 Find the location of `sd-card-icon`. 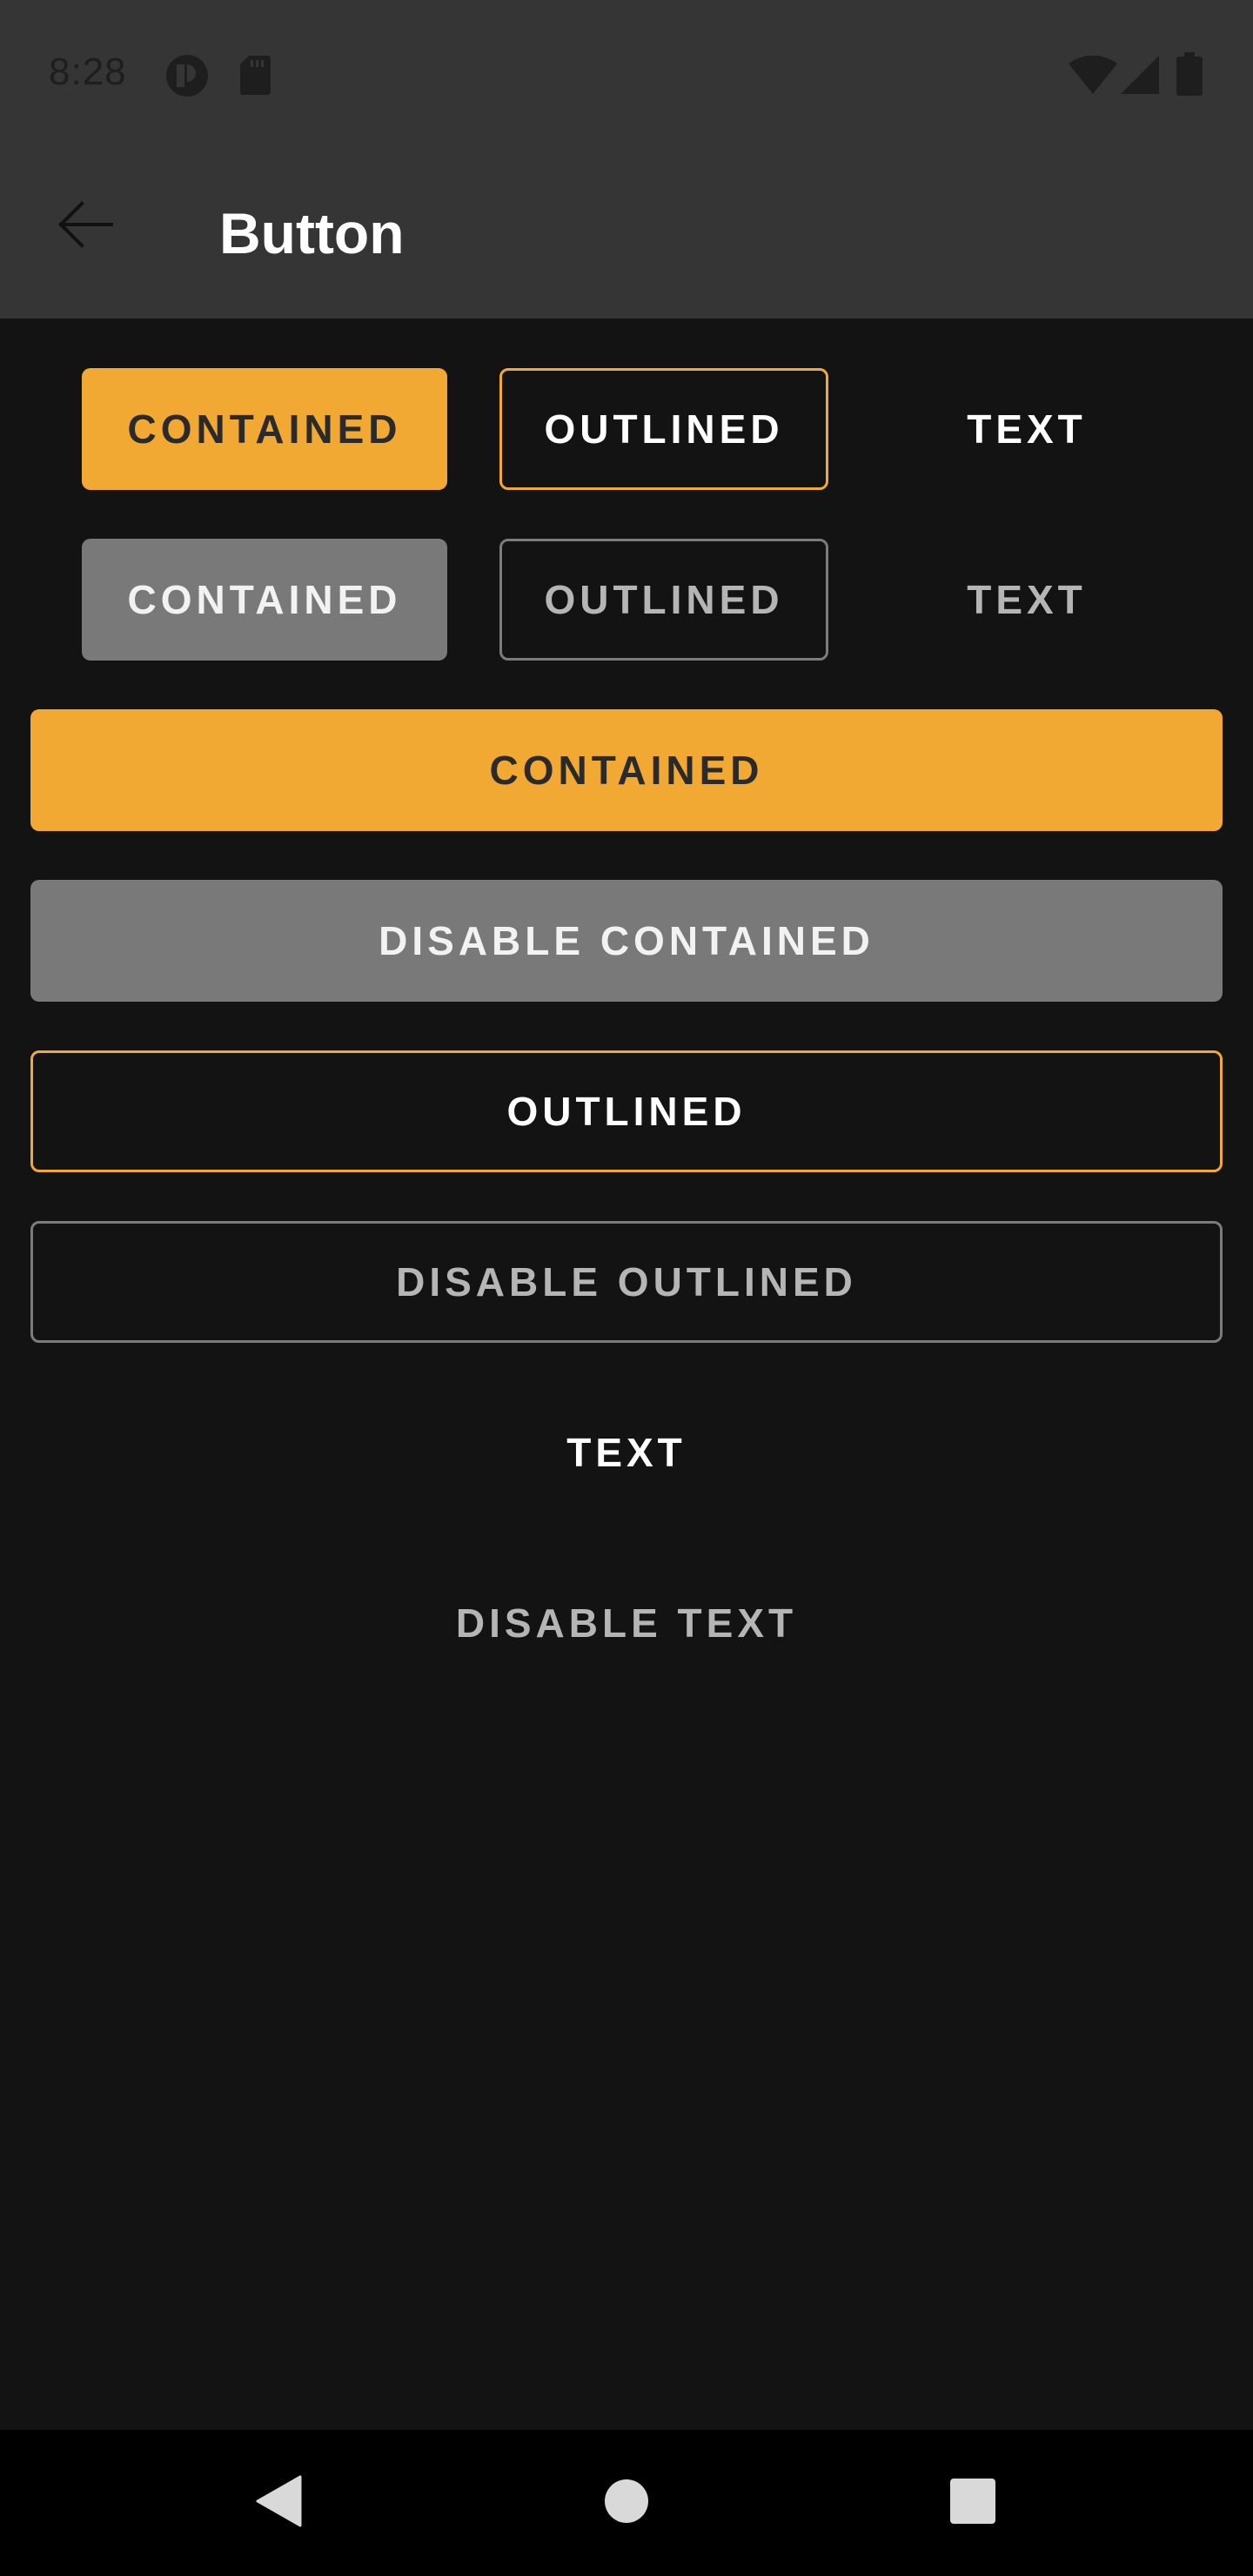

sd-card-icon is located at coordinates (255, 77).